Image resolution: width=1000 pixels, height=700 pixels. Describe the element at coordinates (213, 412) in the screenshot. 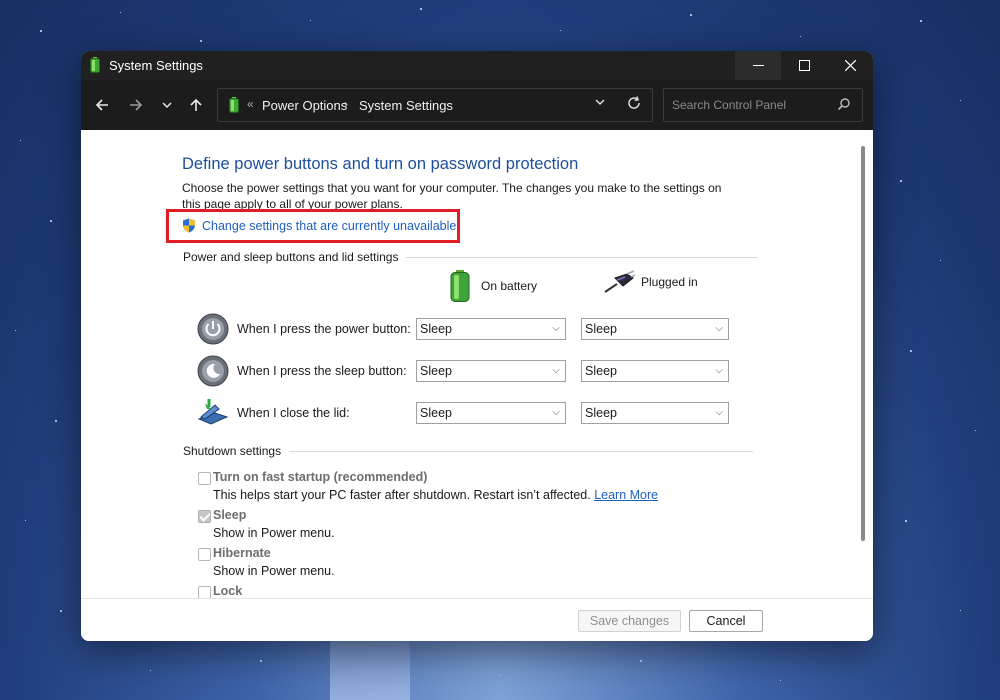

I see `laptop-lid-icon` at that location.